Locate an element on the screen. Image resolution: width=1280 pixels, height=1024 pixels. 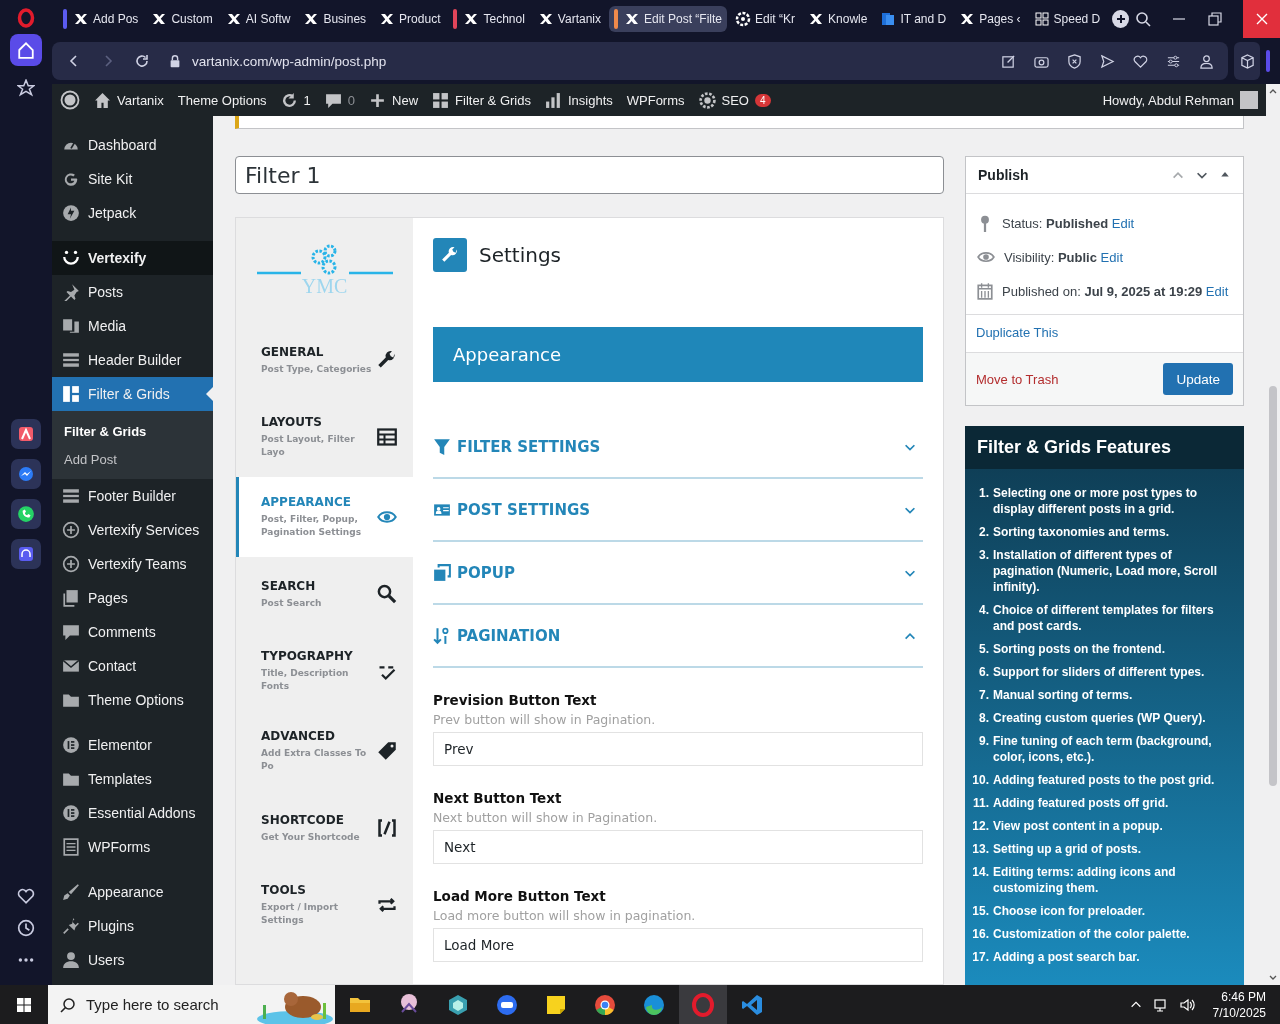
menu-item: Header Builder is located at coordinates (132, 360).